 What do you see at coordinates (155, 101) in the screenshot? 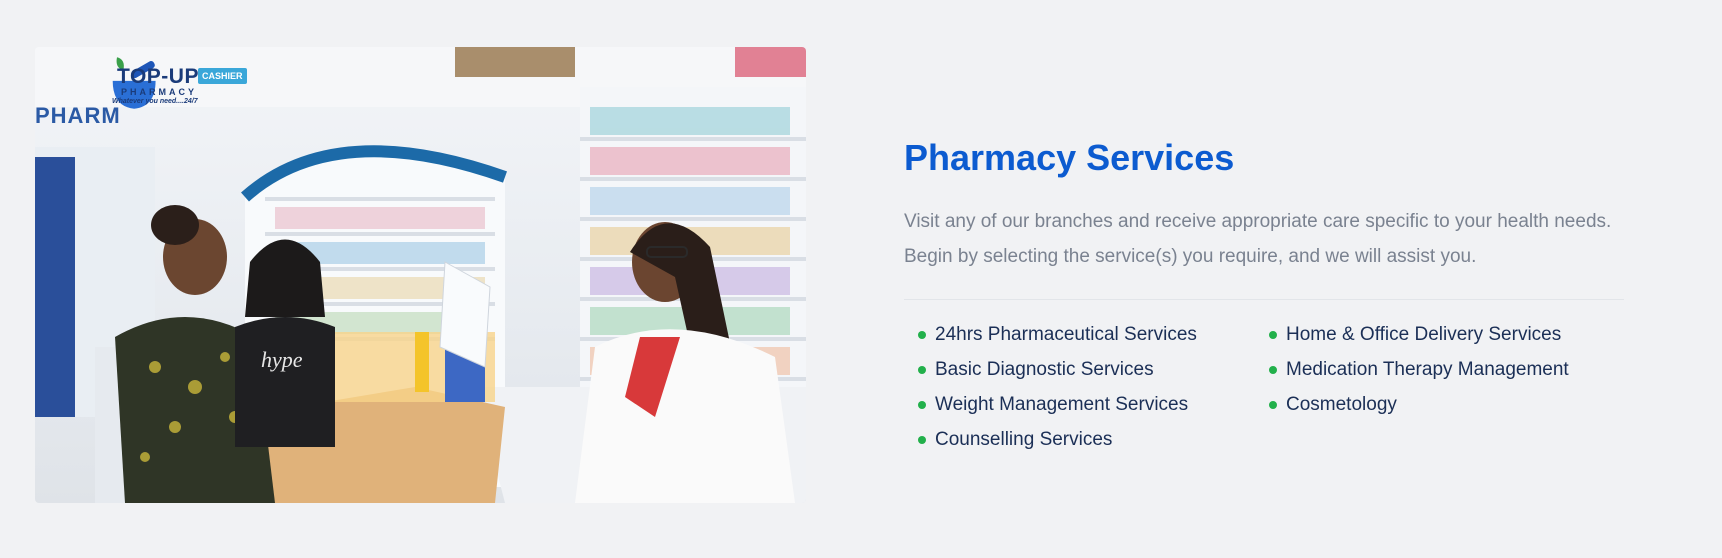
I see `logo-tagline: Whatever you need....24/7` at bounding box center [155, 101].